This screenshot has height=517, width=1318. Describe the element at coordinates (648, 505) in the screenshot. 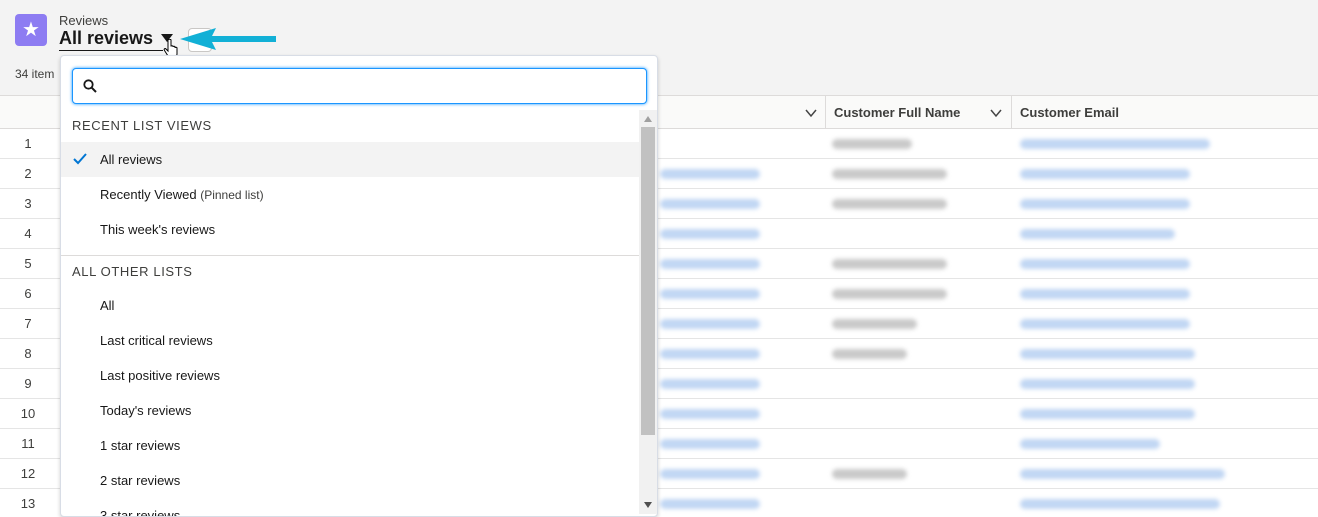

I see `scroll-down-icon` at that location.